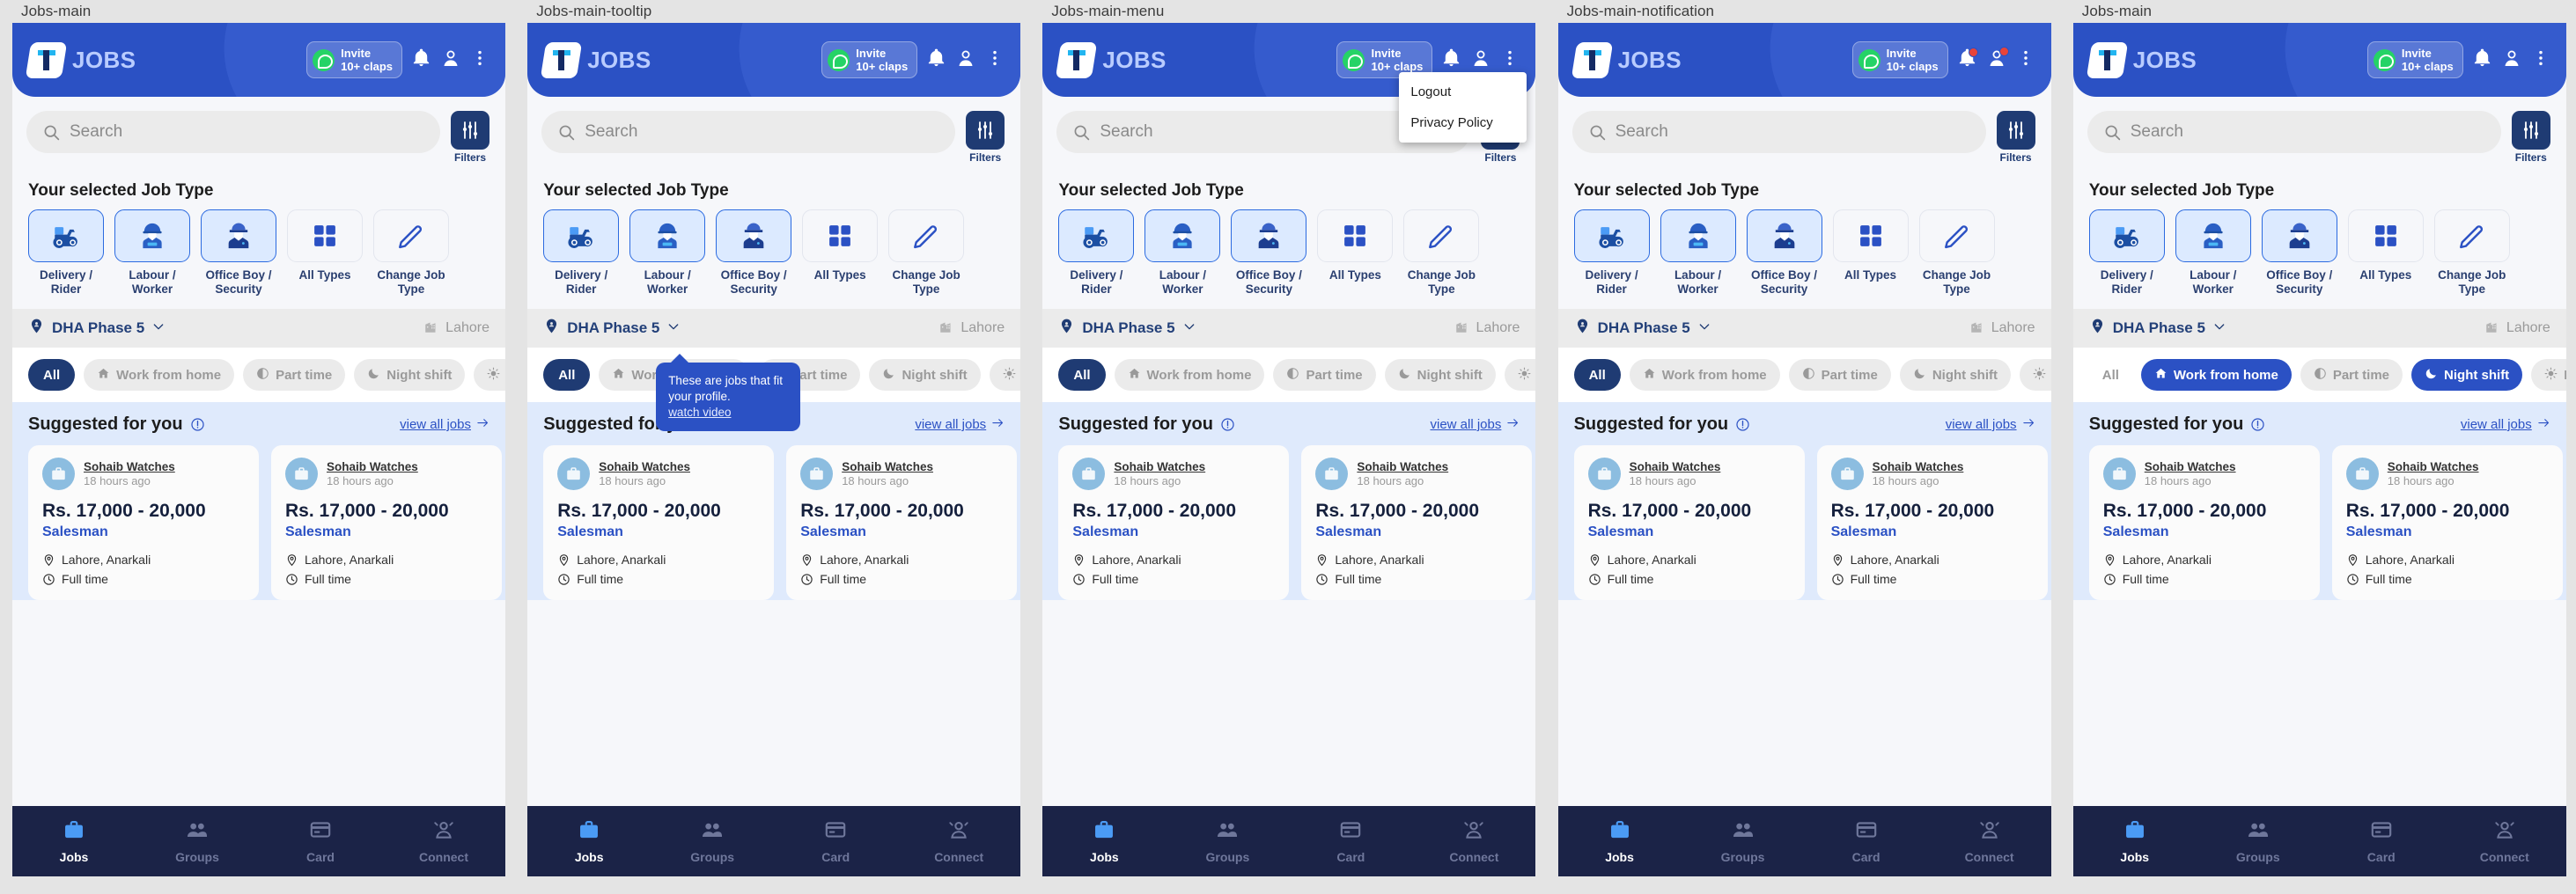  What do you see at coordinates (1463, 92) in the screenshot?
I see `menu-item-logout: Logout` at bounding box center [1463, 92].